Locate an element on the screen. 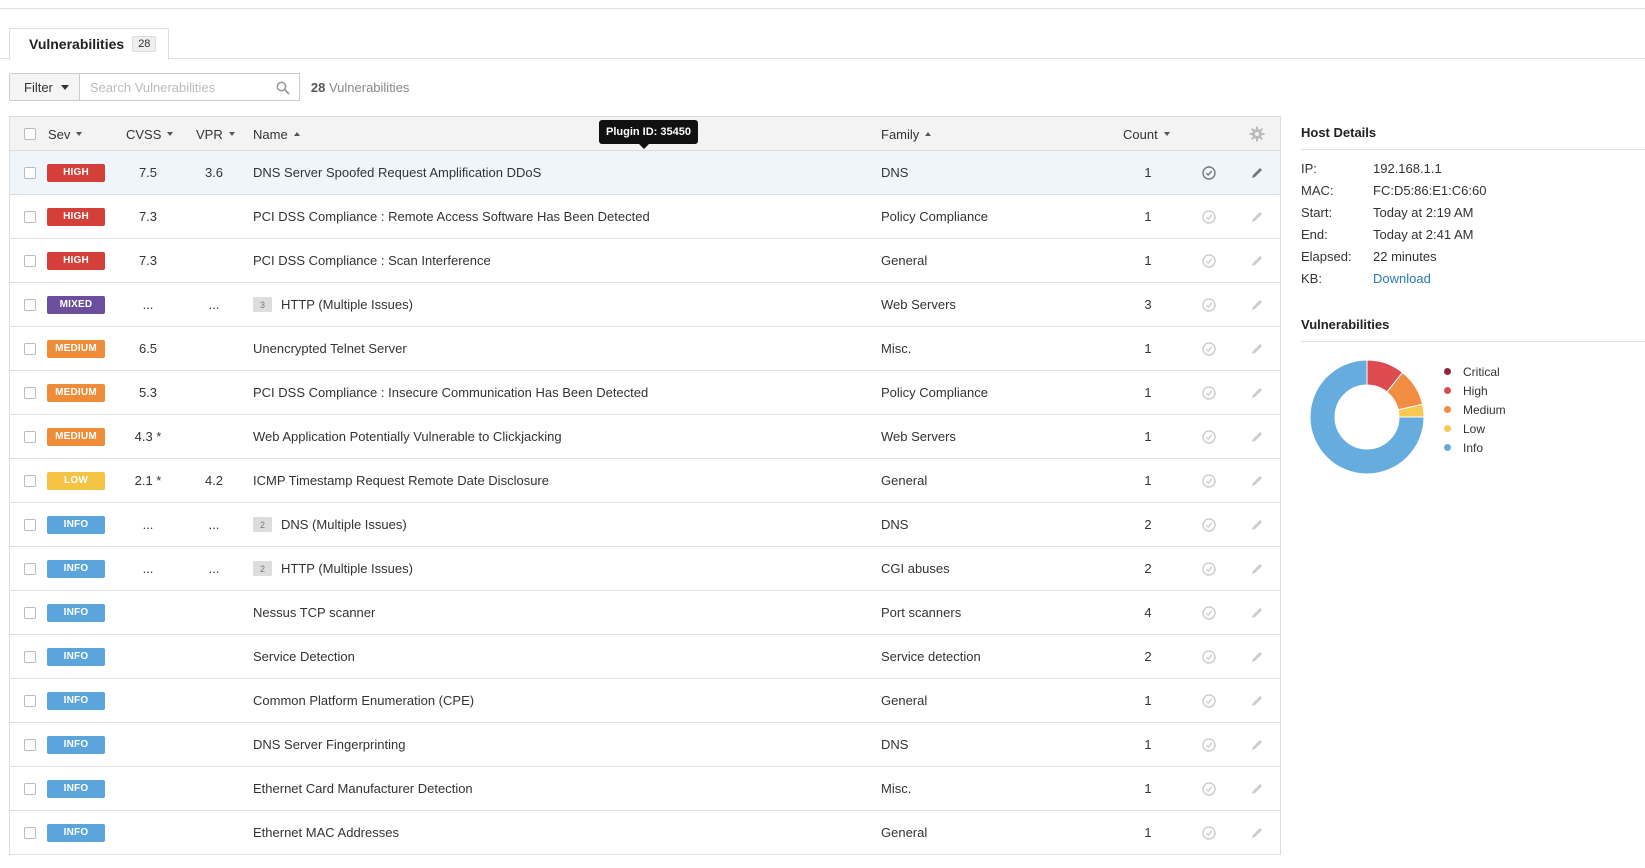  search-input is located at coordinates (189, 87).